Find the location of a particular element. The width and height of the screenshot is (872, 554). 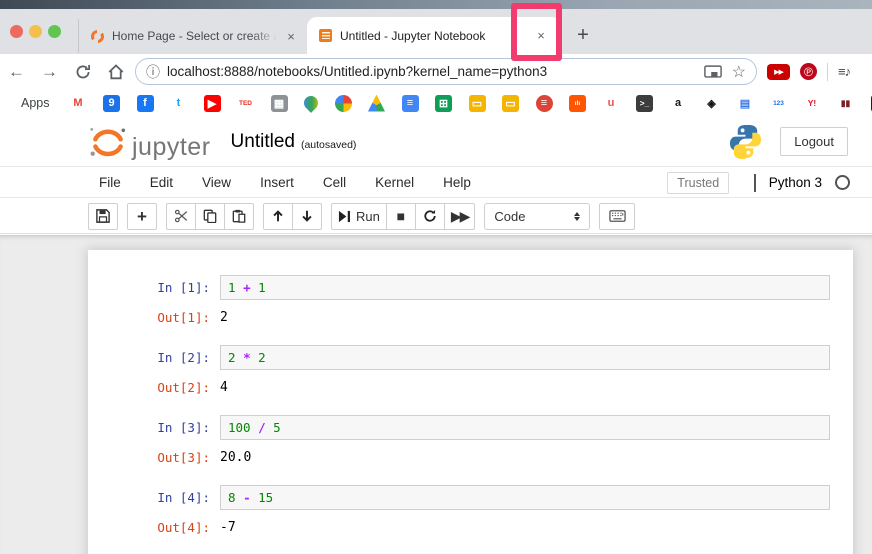

bookmark-star-icon: ☆ is located at coordinates (739, 72).